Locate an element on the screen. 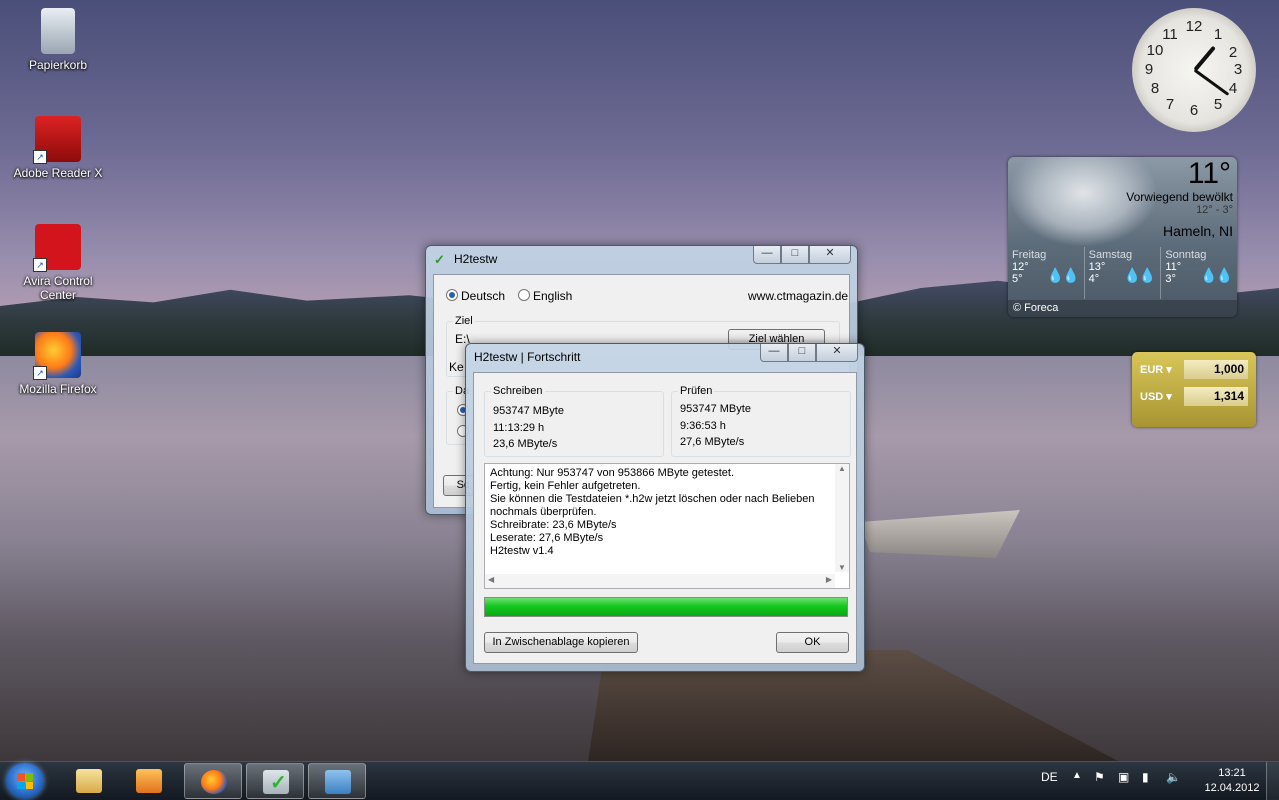 This screenshot has height=800, width=1279. weather-temperature: 11° is located at coordinates (1209, 173).